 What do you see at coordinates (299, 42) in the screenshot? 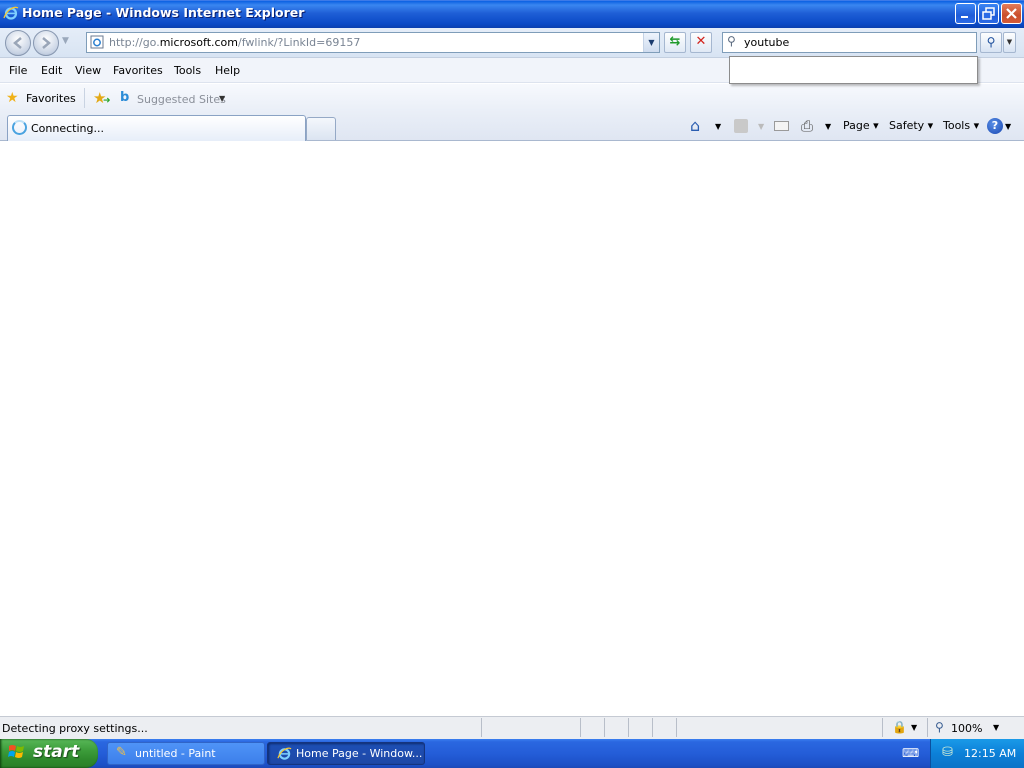
I see `url-path: /fwlink/?LinkId=69157` at bounding box center [299, 42].